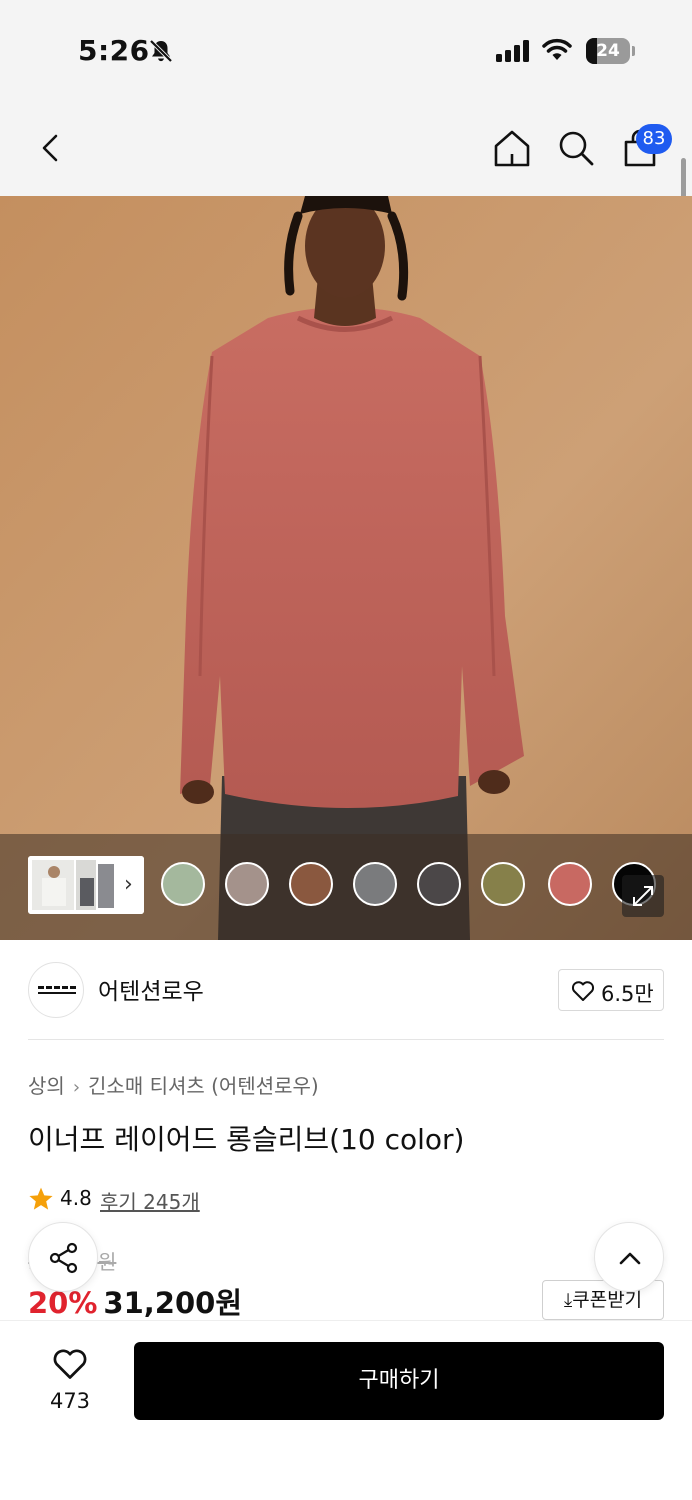  I want to click on breadcrumb: 상의 › 긴소매 티셔츠 (어텐션로우), so click(173, 1084).